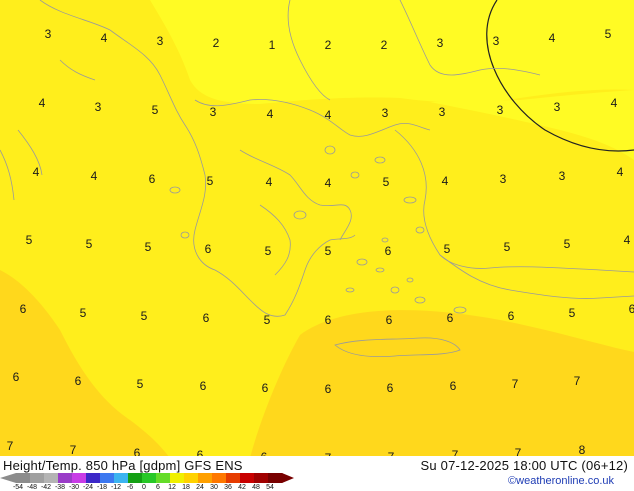  What do you see at coordinates (524, 465) in the screenshot?
I see `valid-time: Su 07-12-2025 18:00 UTC (06+12)` at bounding box center [524, 465].